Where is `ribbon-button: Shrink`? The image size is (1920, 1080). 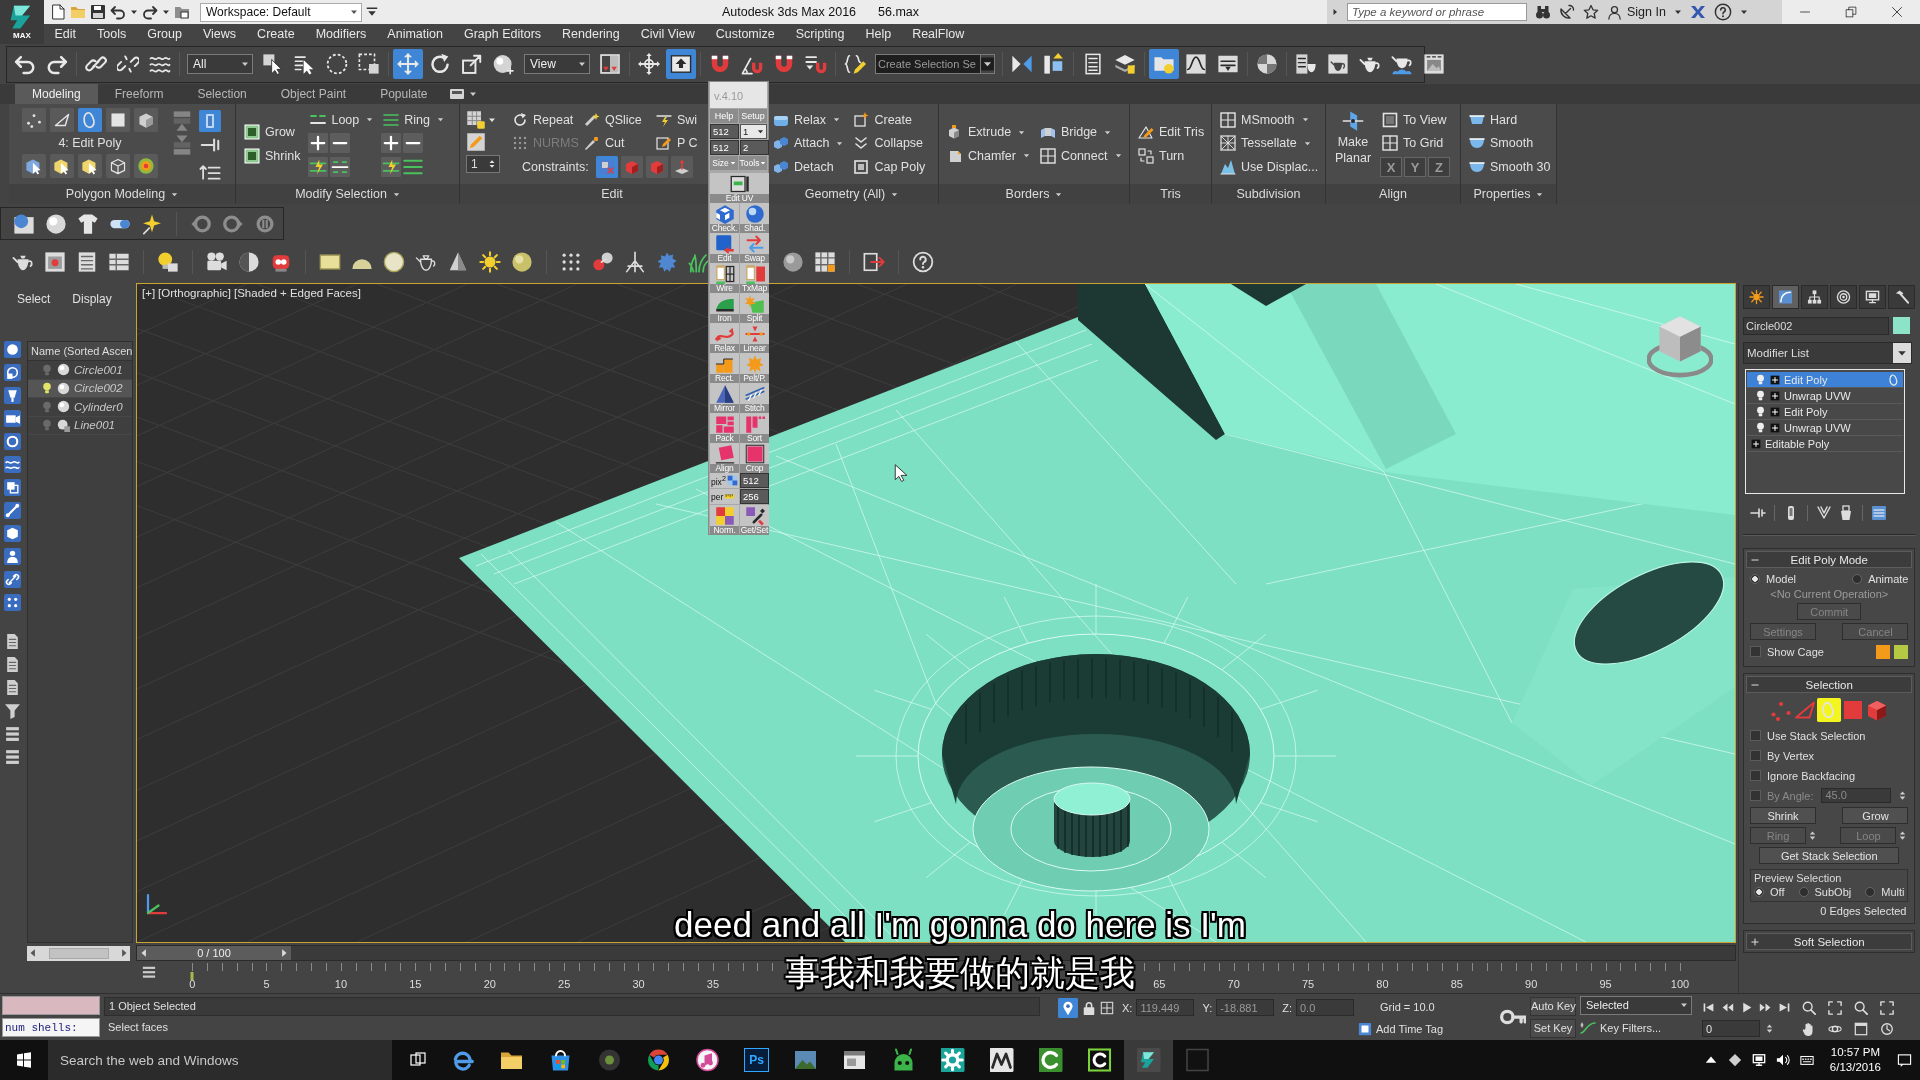
ribbon-button: Shrink is located at coordinates (272, 156).